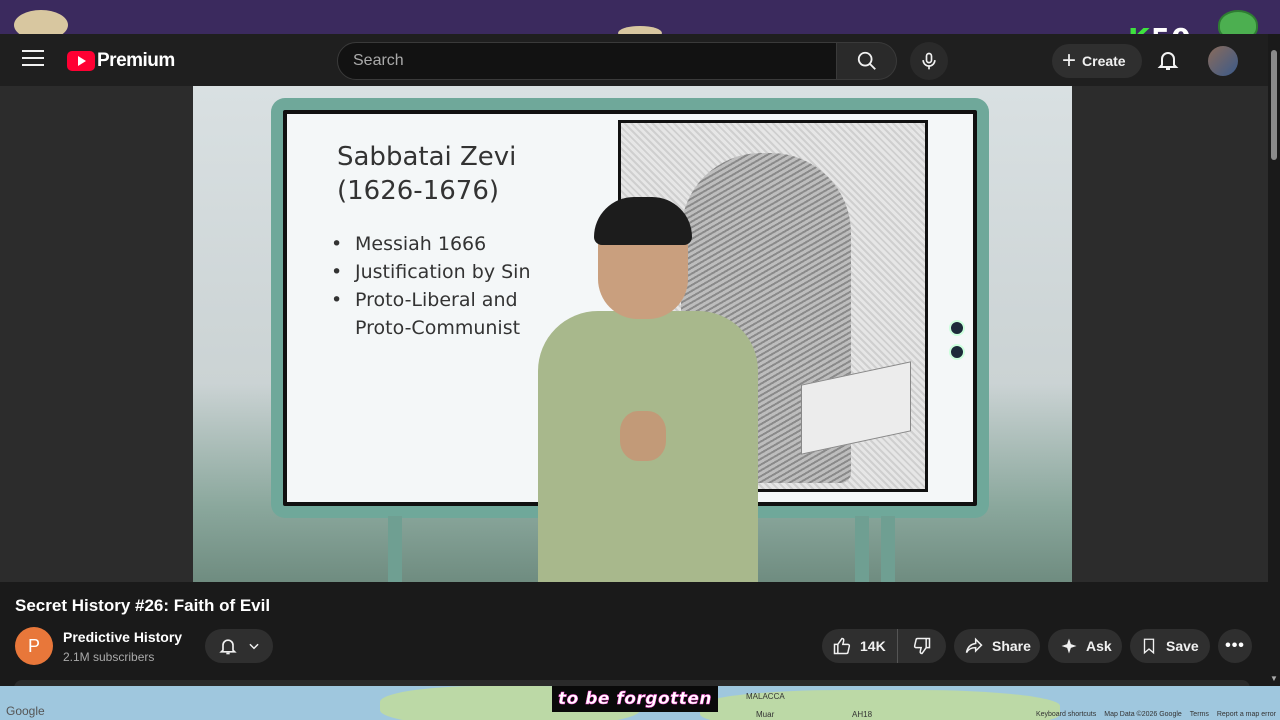 The image size is (1280, 720). Describe the element at coordinates (427, 157) in the screenshot. I see `slide-title-name: Sabbatai Zevi` at that location.